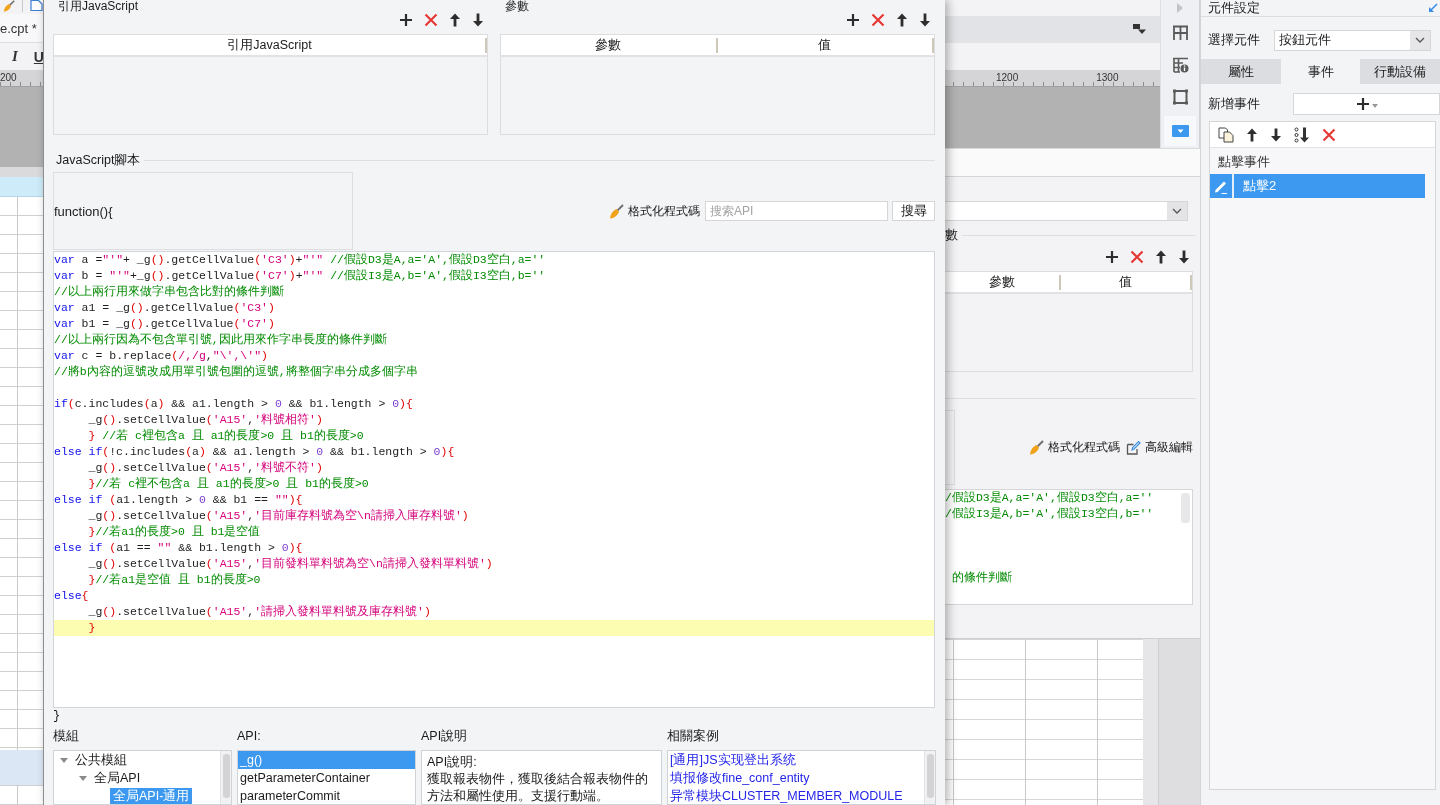  What do you see at coordinates (36, 5) in the screenshot?
I see `document-icon` at bounding box center [36, 5].